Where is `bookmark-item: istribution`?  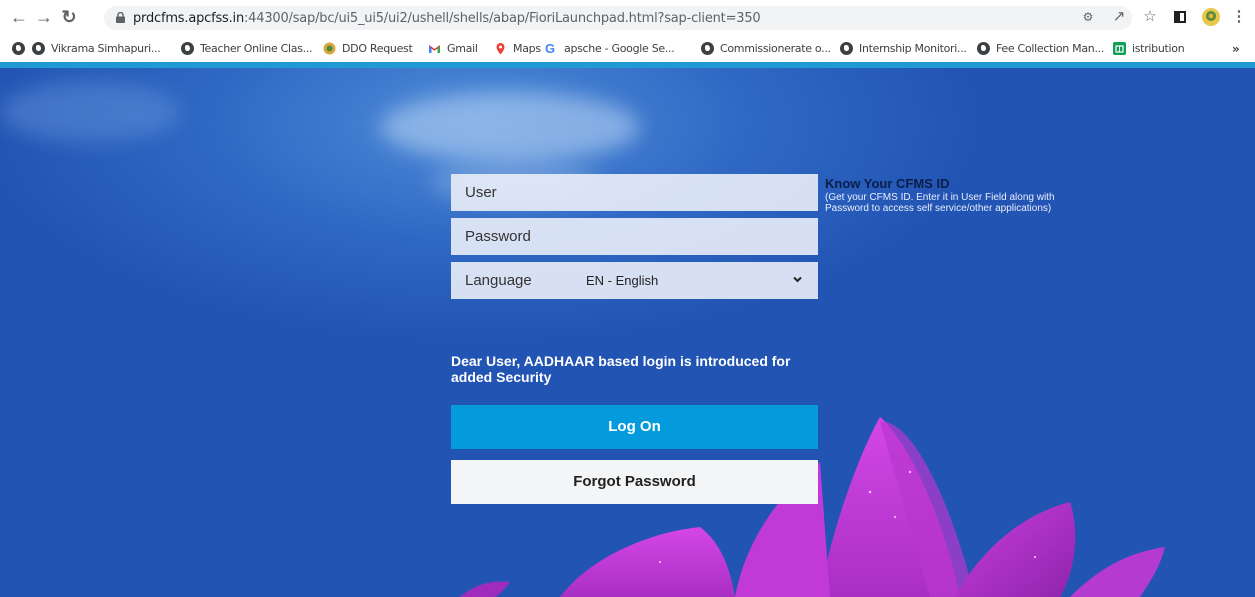 bookmark-item: istribution is located at coordinates (1149, 48).